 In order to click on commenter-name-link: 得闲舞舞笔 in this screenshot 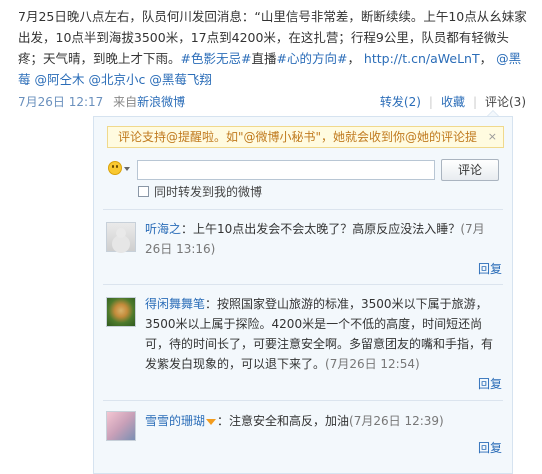, I will do `click(175, 304)`.